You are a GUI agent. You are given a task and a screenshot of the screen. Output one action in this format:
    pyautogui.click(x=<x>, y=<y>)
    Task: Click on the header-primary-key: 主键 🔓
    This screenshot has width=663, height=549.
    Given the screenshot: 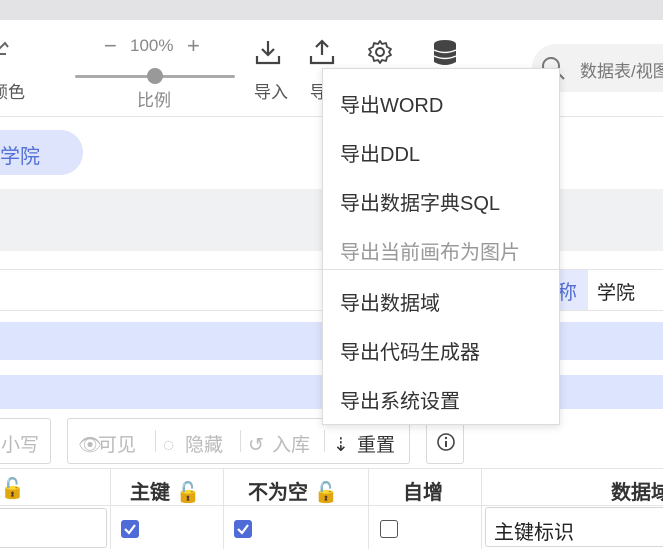 What is the action you would take?
    pyautogui.click(x=165, y=490)
    